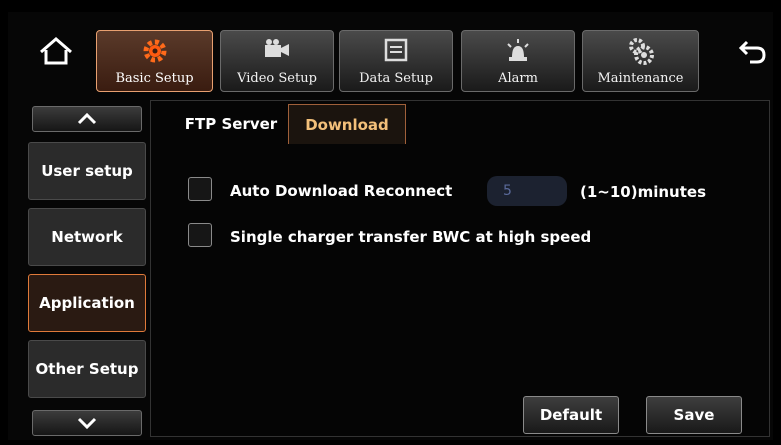  I want to click on tab-video-setup: Video Setup, so click(277, 61).